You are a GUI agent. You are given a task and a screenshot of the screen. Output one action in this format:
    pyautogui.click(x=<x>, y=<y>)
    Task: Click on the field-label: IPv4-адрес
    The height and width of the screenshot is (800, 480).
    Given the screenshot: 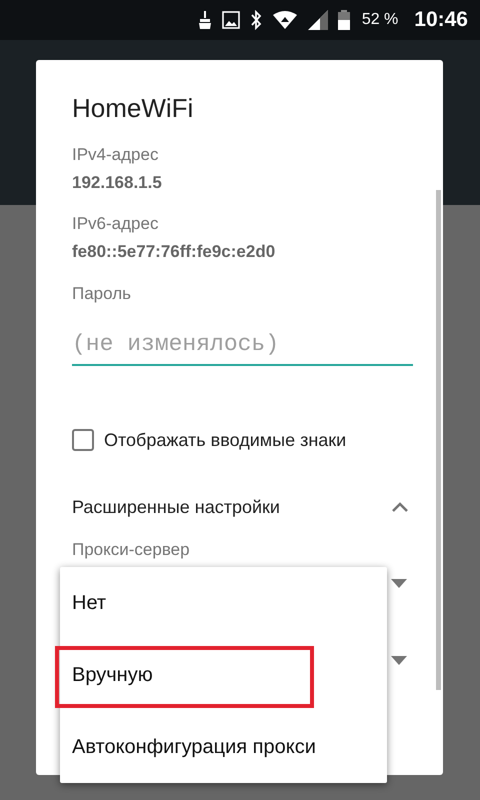 What is the action you would take?
    pyautogui.click(x=116, y=155)
    